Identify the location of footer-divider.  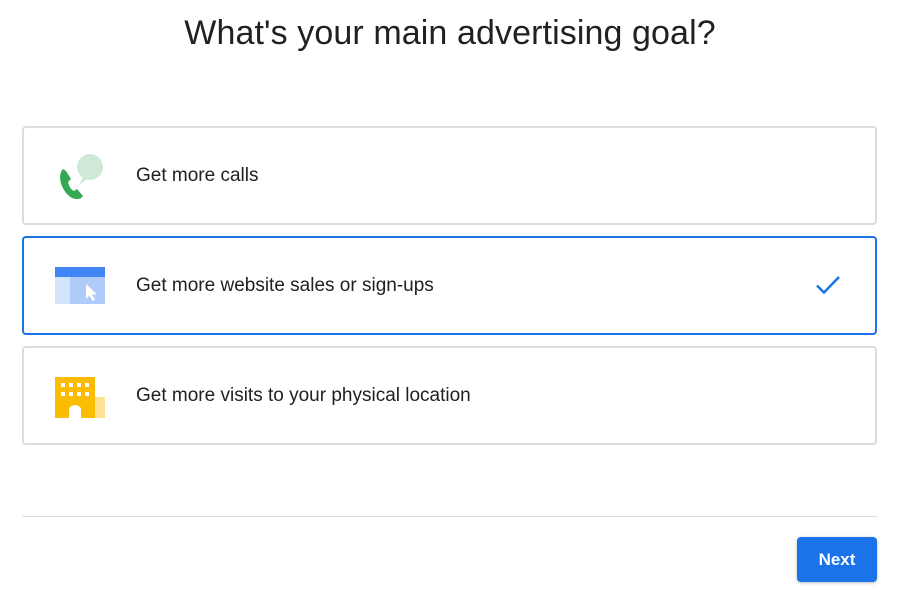
(449, 516).